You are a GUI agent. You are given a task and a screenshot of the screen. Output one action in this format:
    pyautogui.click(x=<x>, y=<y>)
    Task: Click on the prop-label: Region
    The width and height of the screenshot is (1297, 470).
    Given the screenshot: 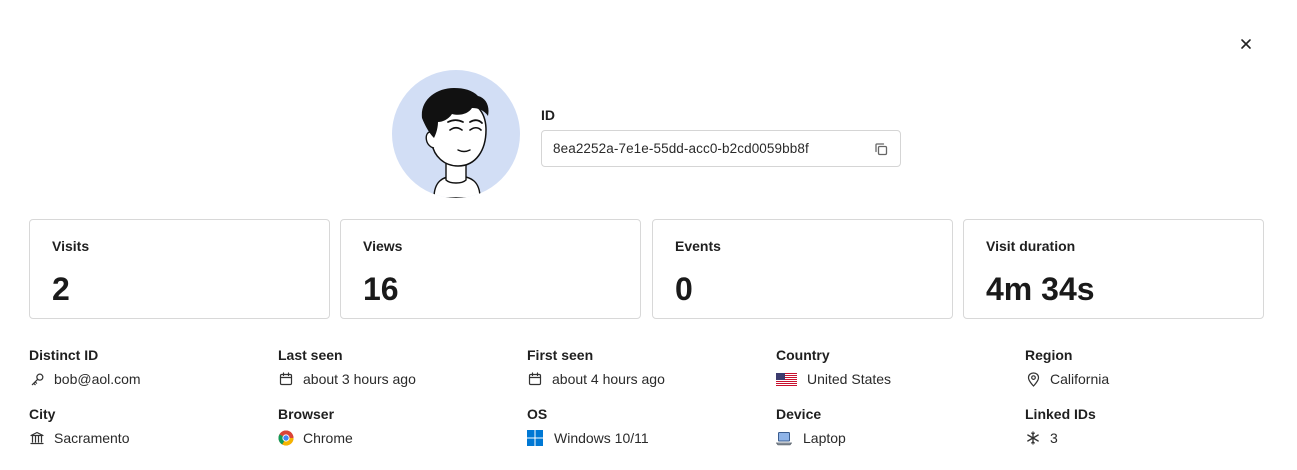 What is the action you would take?
    pyautogui.click(x=1049, y=355)
    